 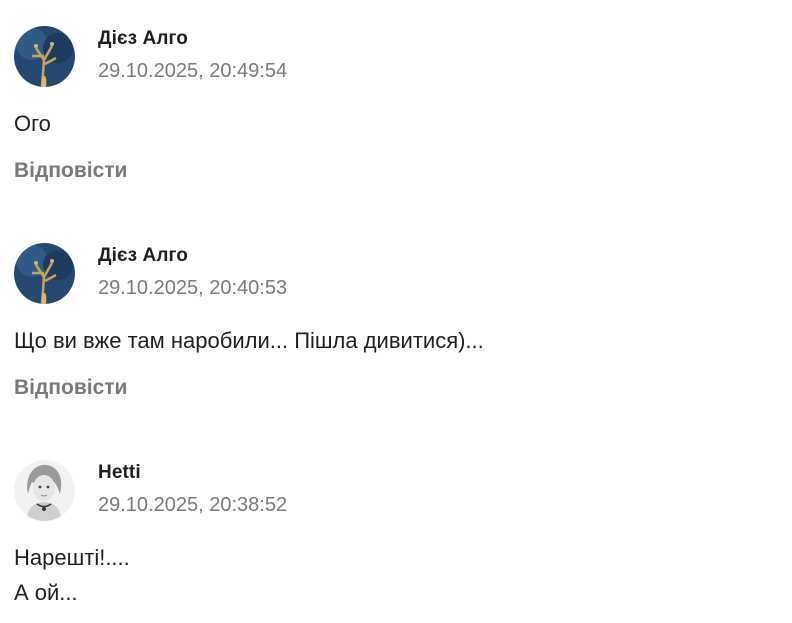 I want to click on comment-text: Ого, so click(x=394, y=123).